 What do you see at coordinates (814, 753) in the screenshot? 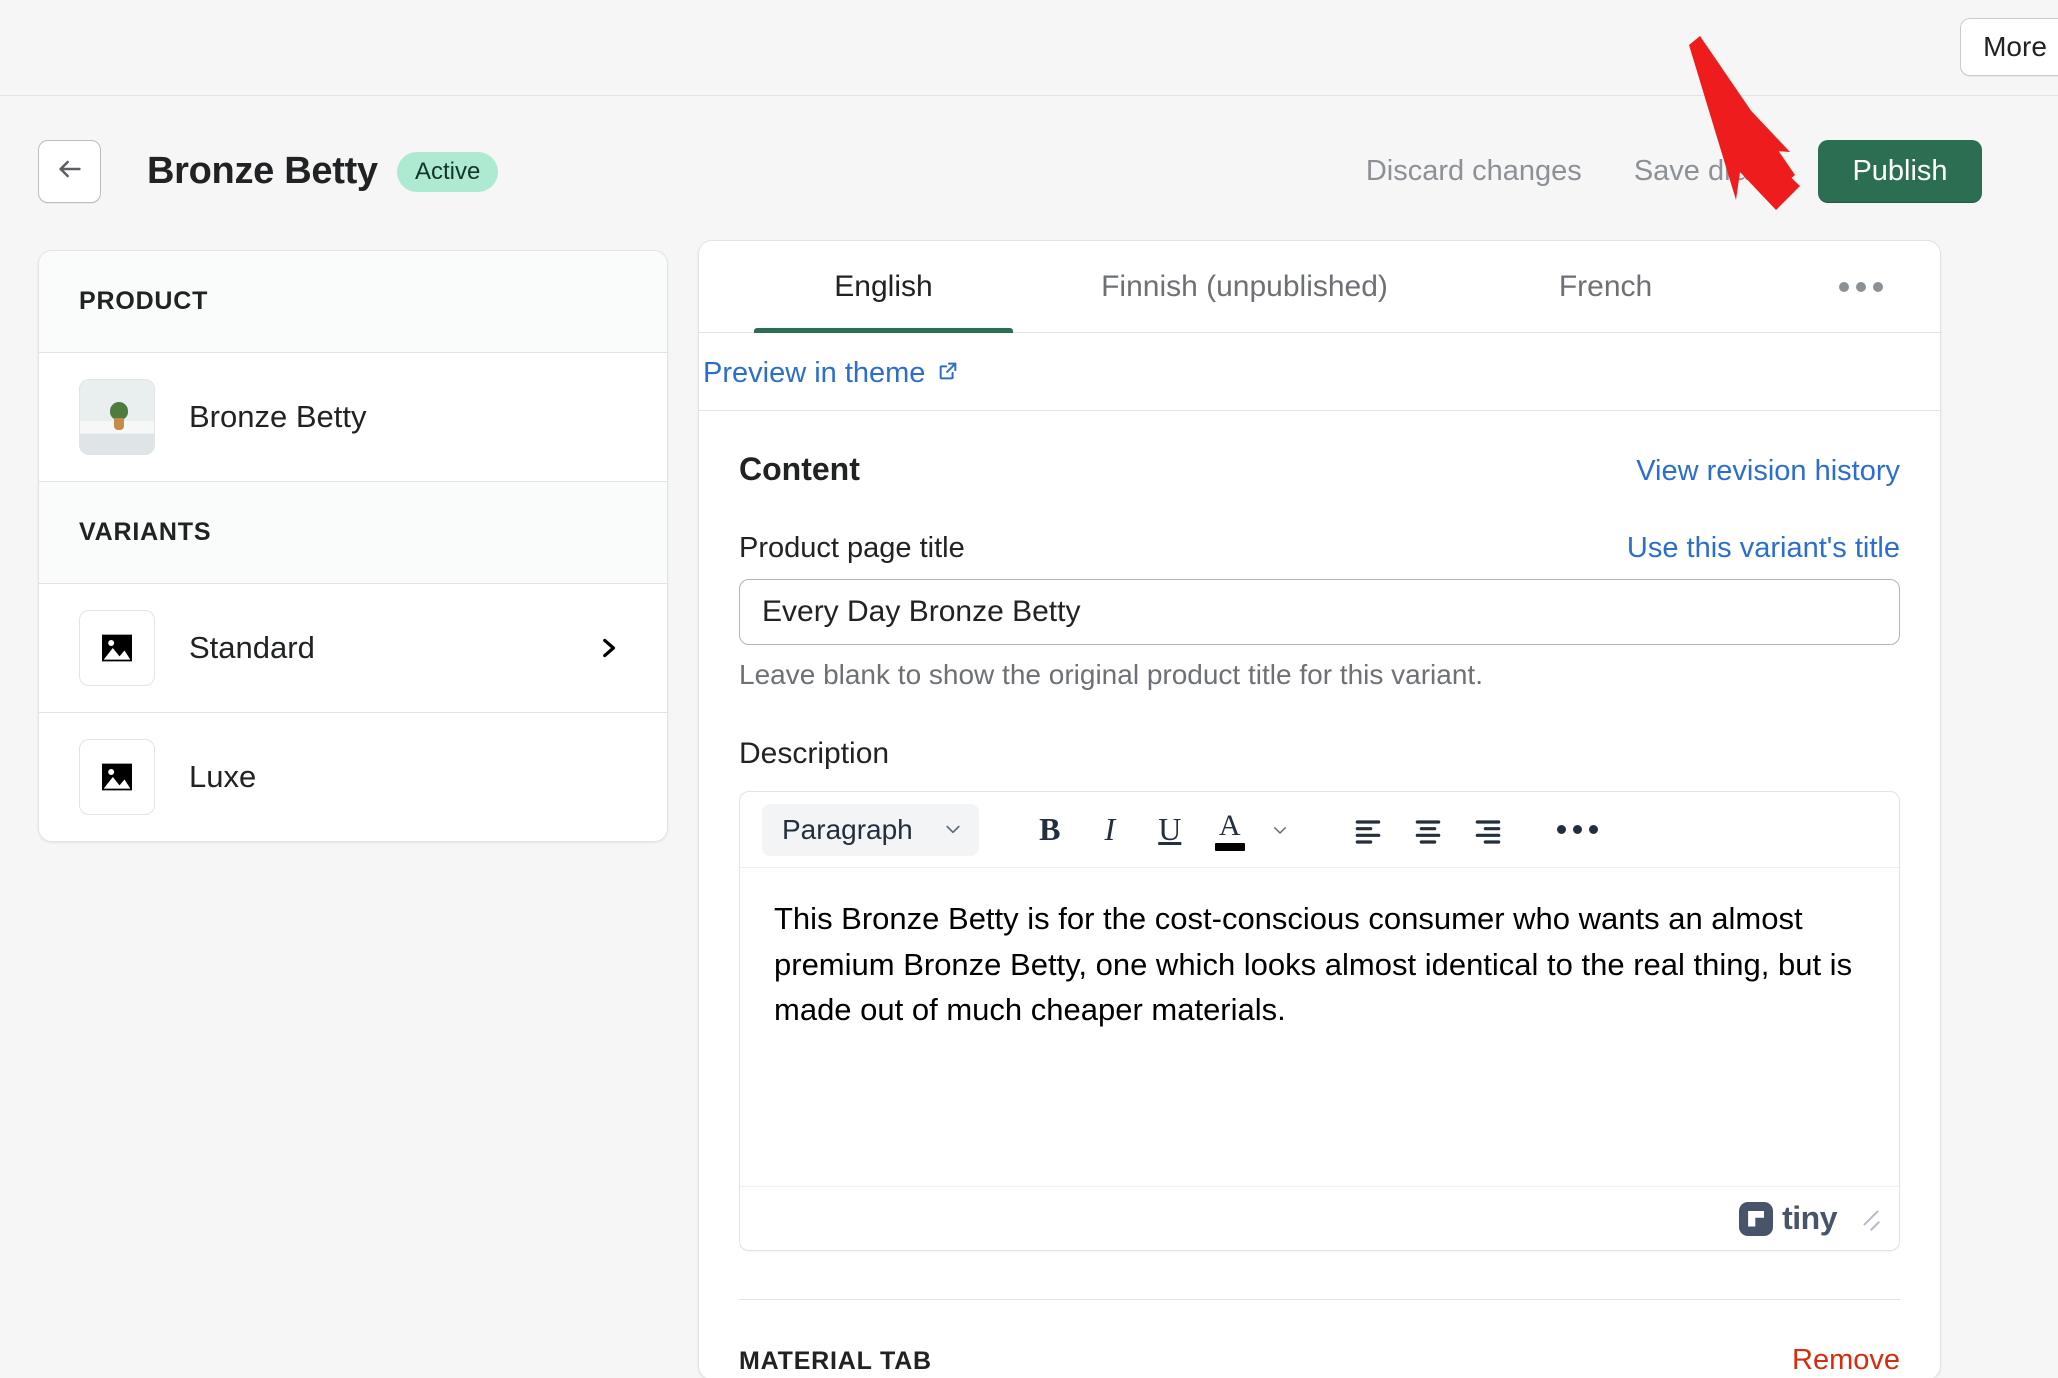
I see `description-label: Description` at bounding box center [814, 753].